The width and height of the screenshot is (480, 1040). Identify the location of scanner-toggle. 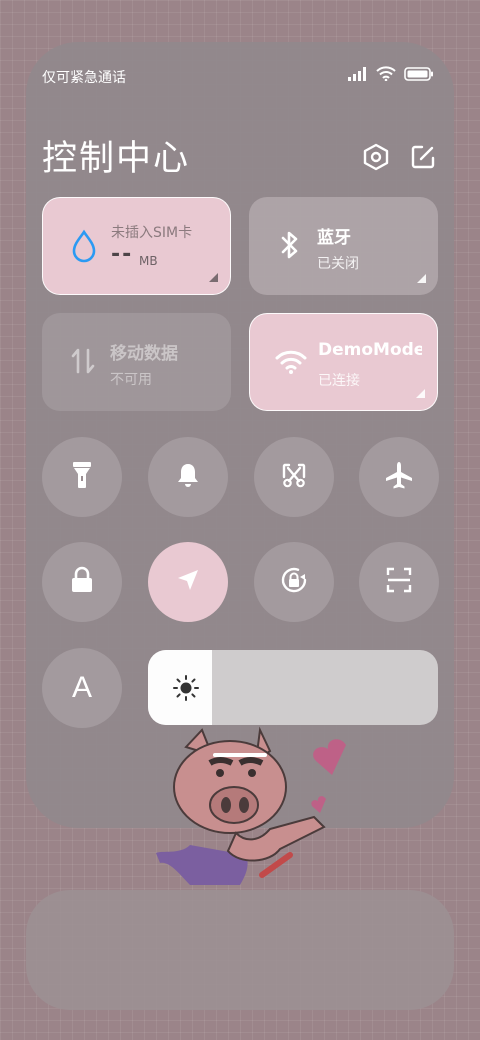
(399, 582).